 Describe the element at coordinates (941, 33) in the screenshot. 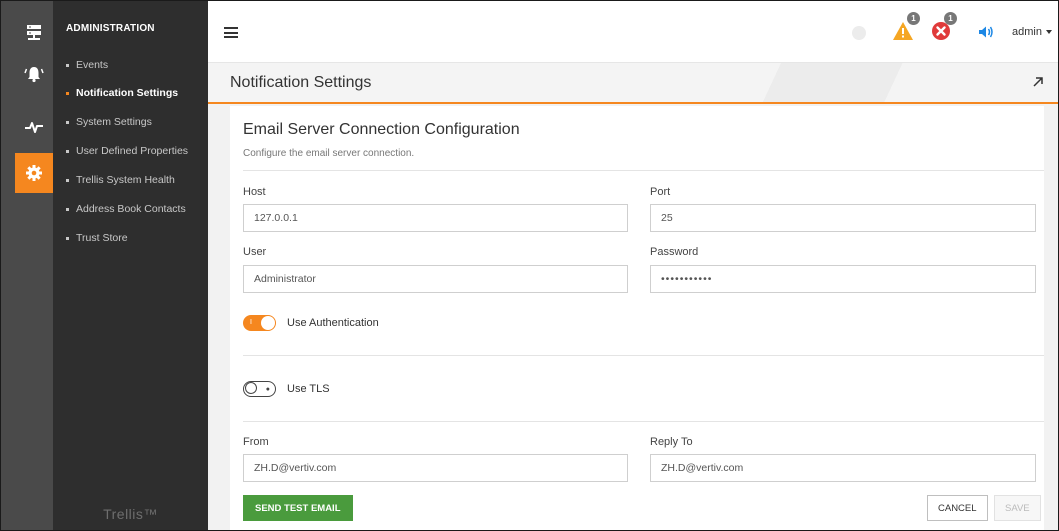

I see `error-icon` at that location.